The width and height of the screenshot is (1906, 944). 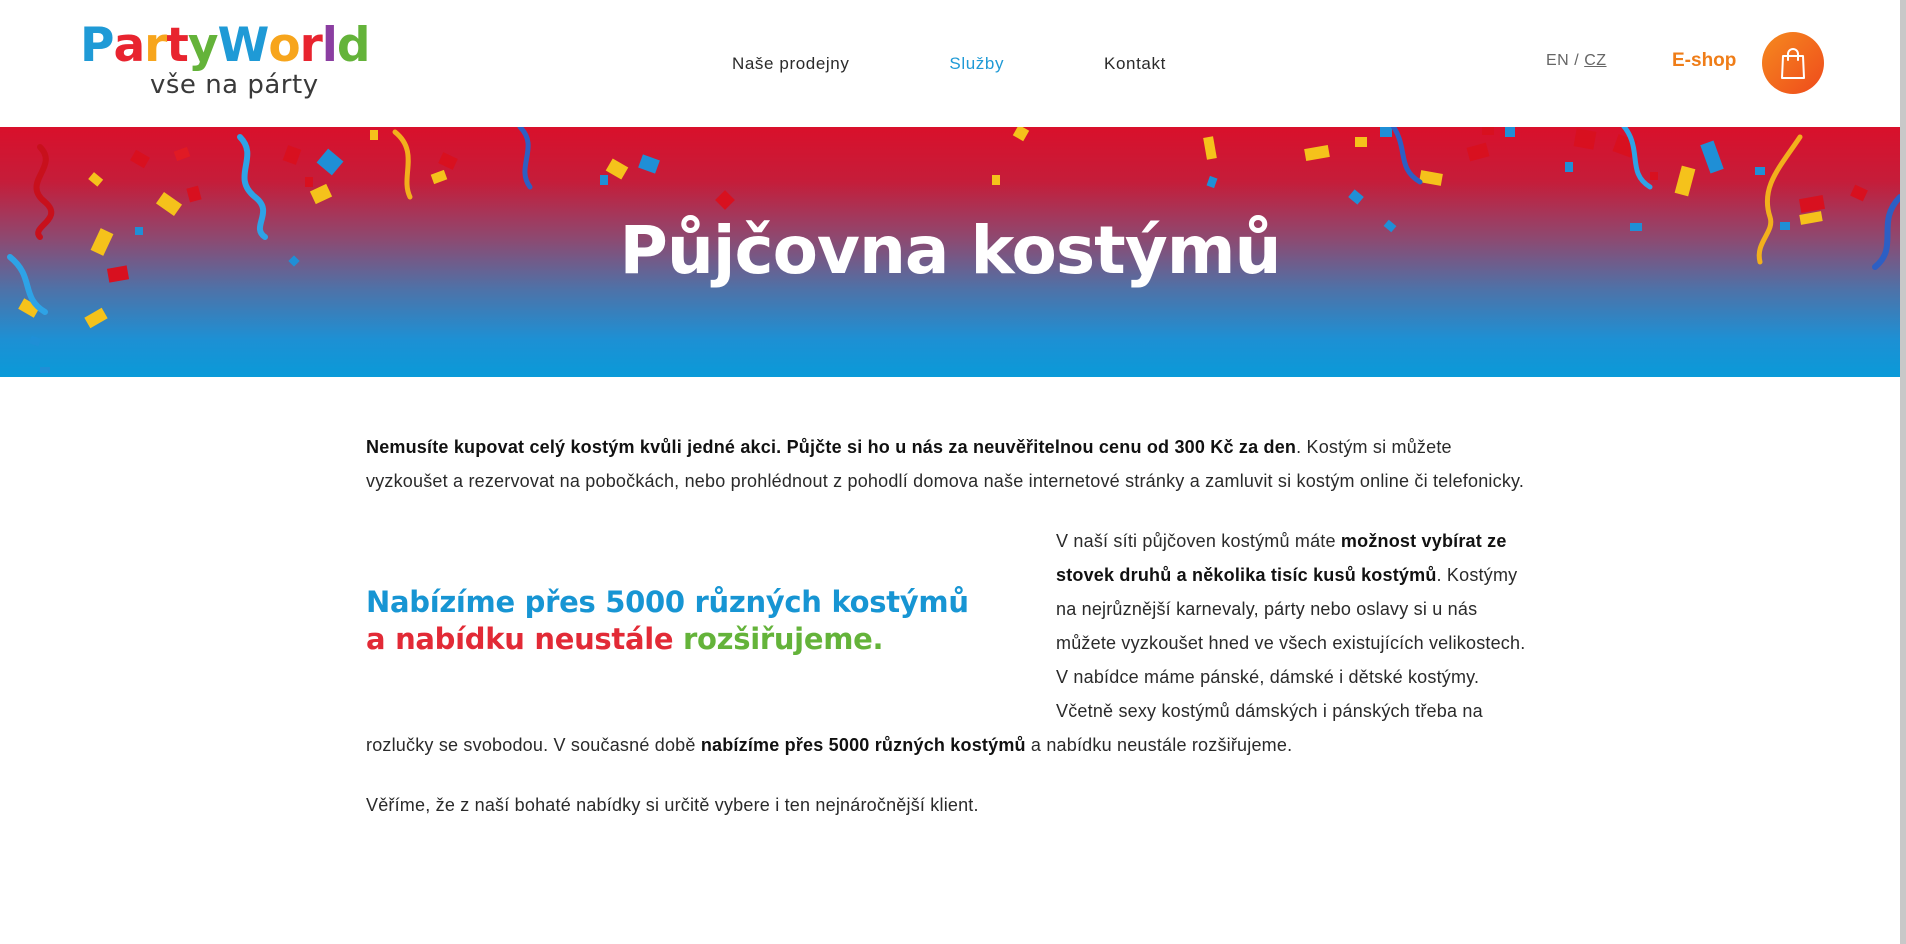 I want to click on logo-letter: o, so click(x=284, y=45).